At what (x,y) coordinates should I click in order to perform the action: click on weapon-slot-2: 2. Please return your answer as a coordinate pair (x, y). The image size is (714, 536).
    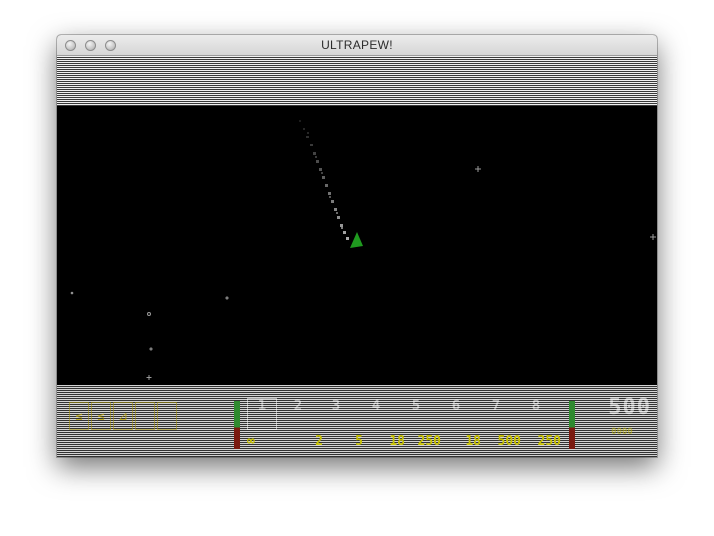
    Looking at the image, I should click on (298, 406).